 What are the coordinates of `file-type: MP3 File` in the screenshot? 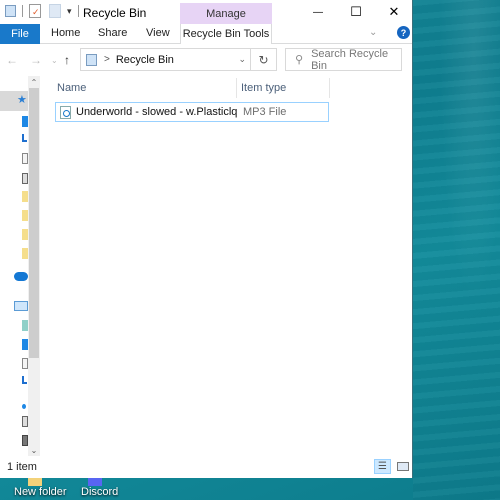 It's located at (265, 112).